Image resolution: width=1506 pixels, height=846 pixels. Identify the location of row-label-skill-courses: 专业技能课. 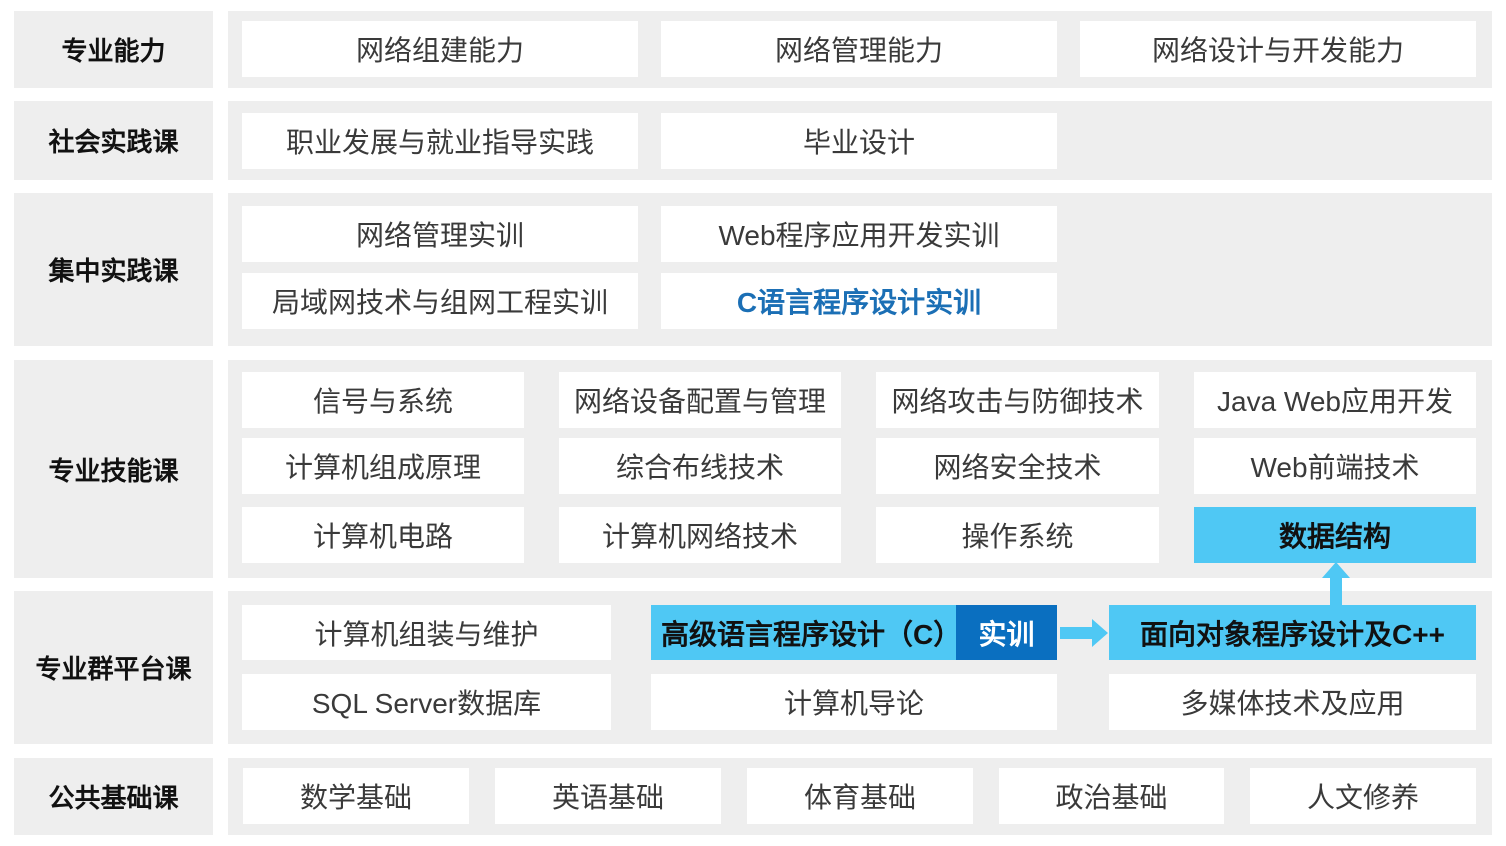
(113, 470).